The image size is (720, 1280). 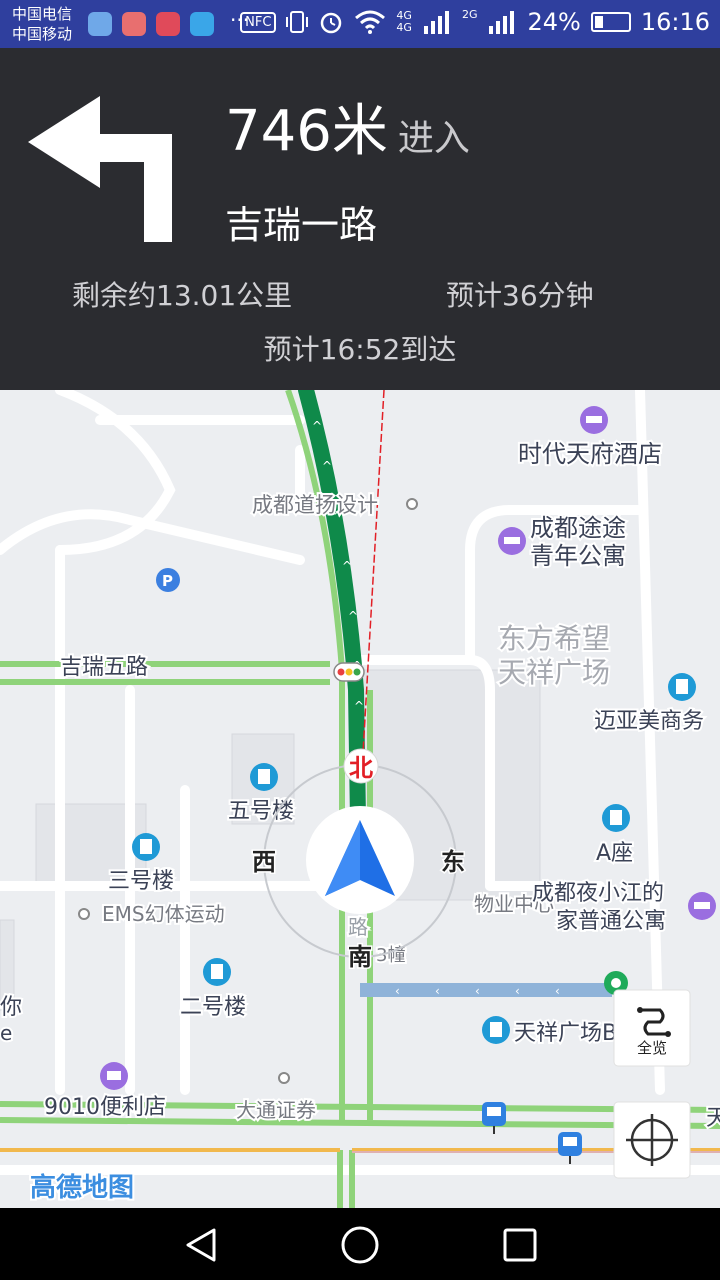 I want to click on system-navigation-bar, so click(x=360, y=1244).